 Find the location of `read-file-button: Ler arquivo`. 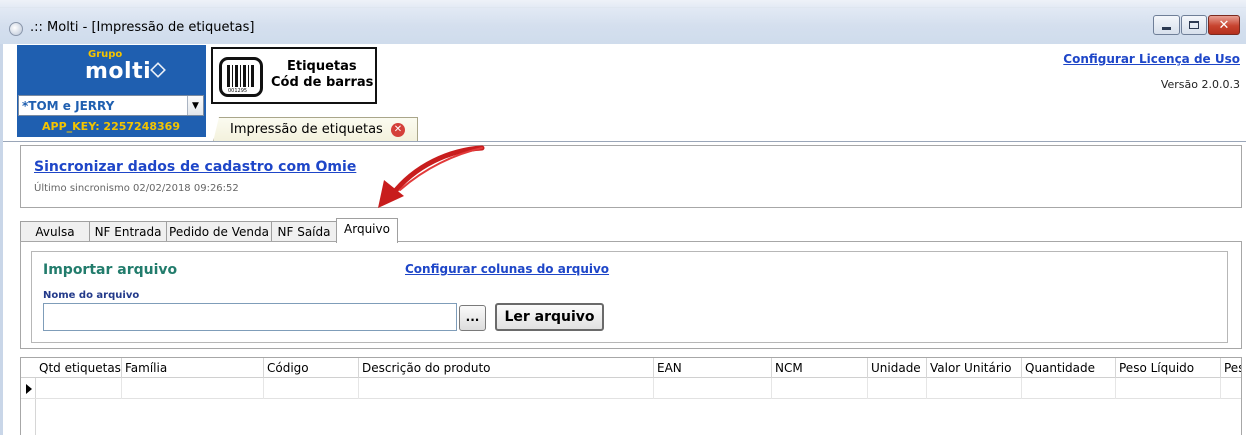

read-file-button: Ler arquivo is located at coordinates (549, 317).